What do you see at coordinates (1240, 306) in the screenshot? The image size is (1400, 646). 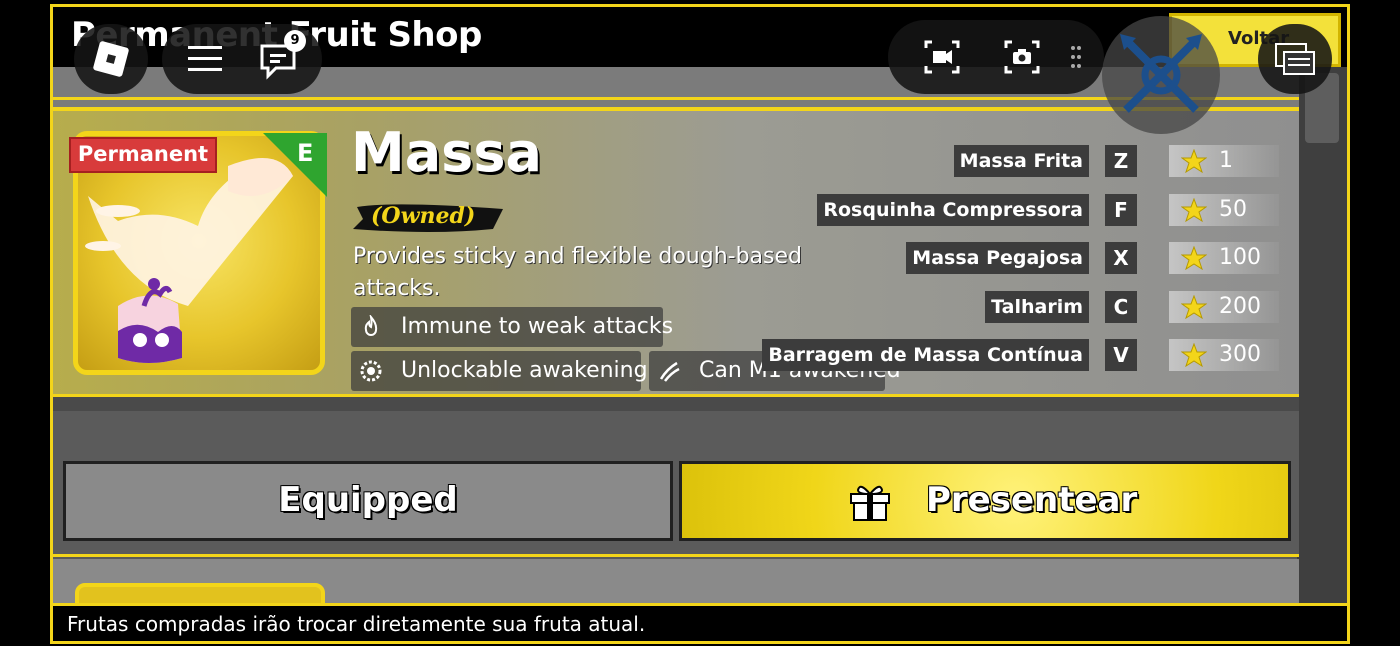 I see `level-value: 200` at bounding box center [1240, 306].